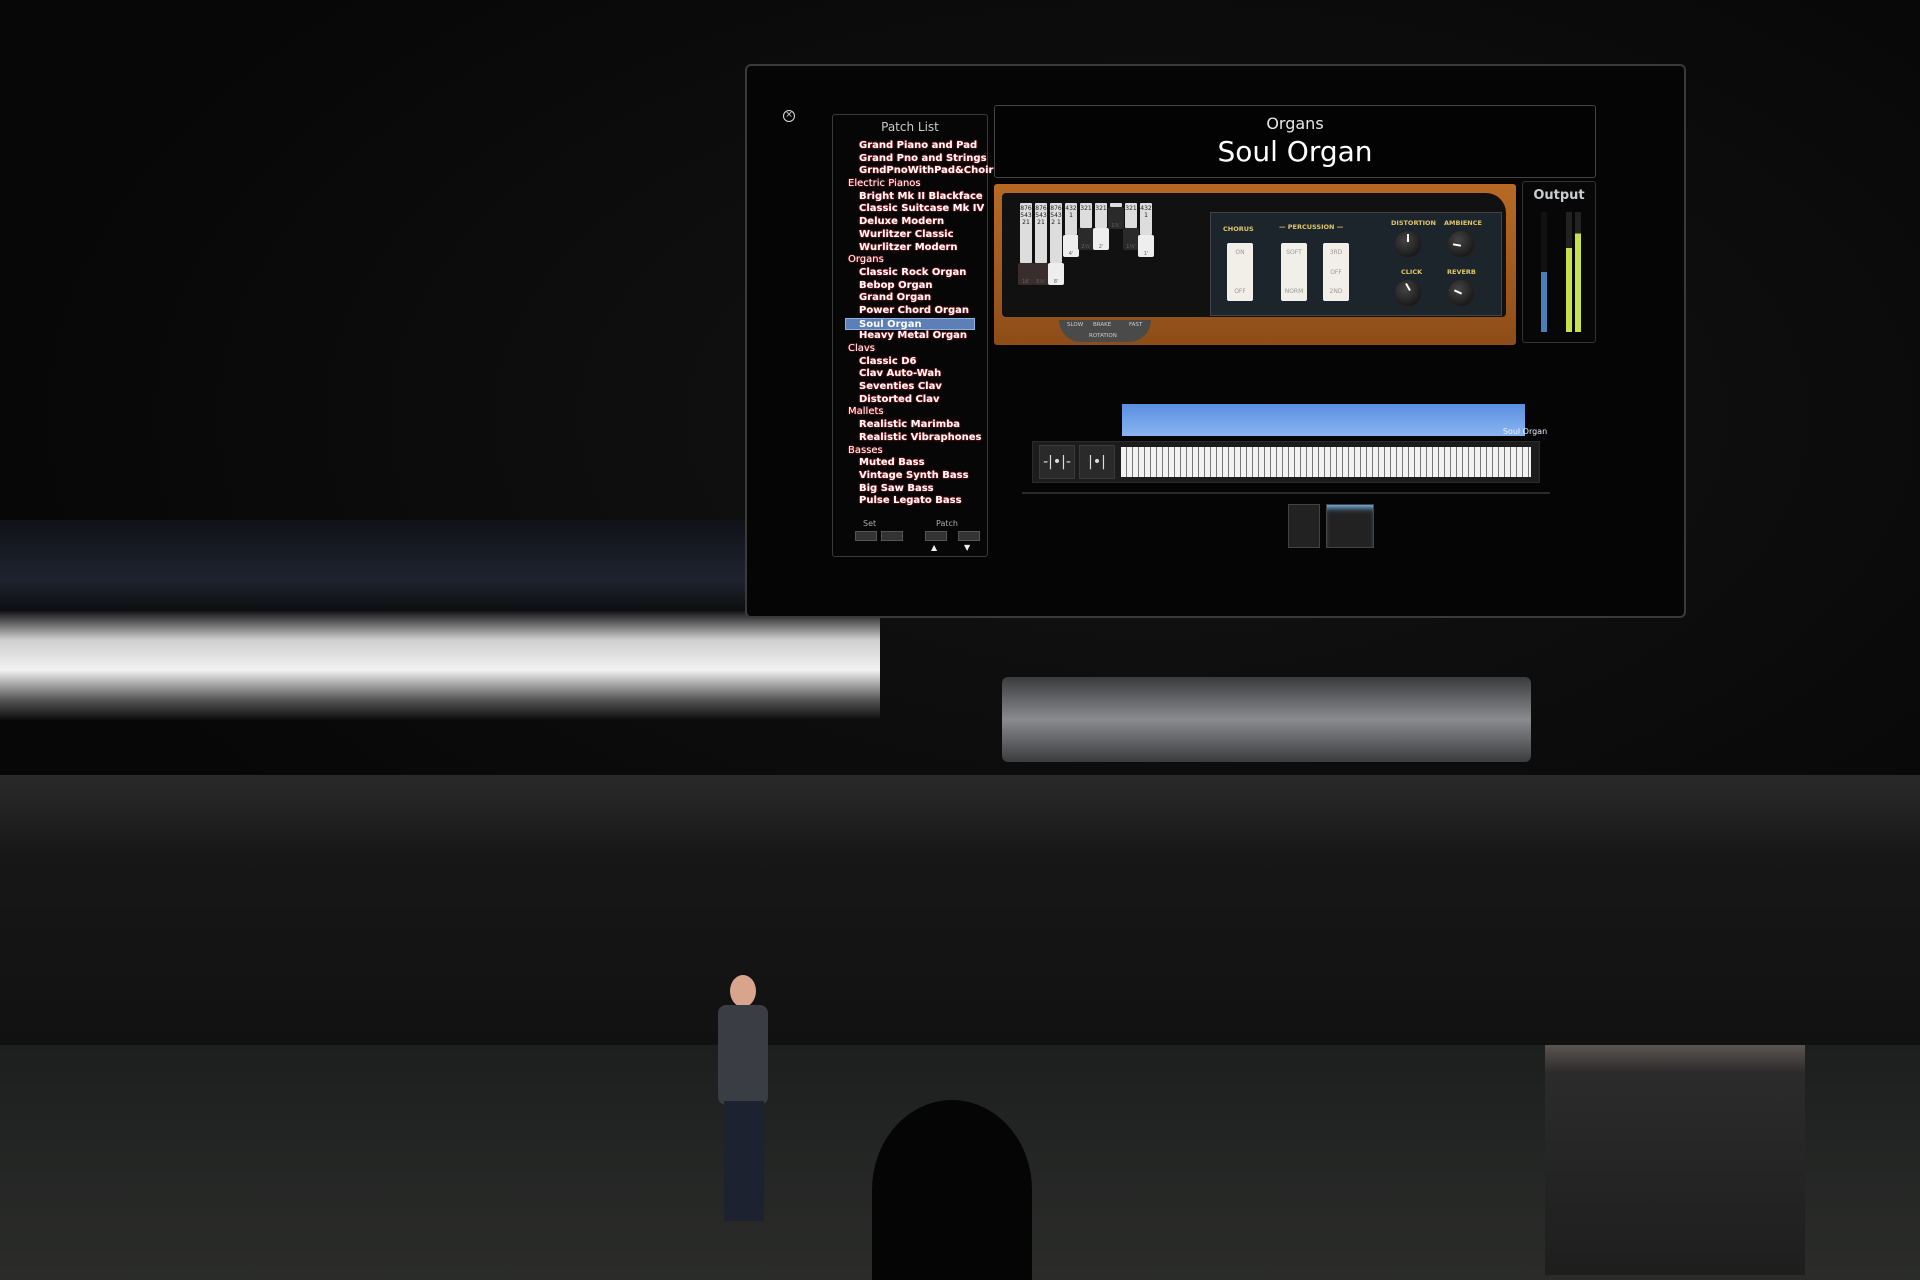  I want to click on sustain-pedal-icon, so click(1304, 526).